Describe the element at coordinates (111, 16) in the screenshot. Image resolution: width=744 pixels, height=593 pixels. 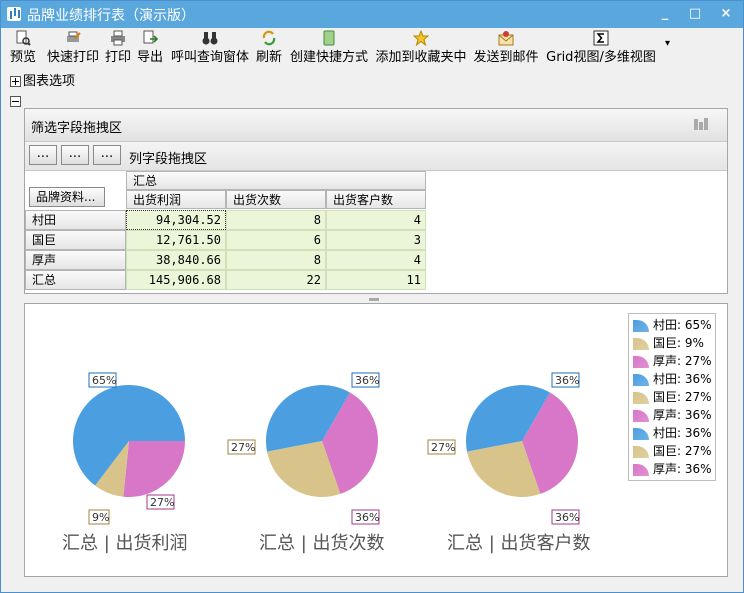
I see `window-title: 品牌业绩排行表（演示版）` at that location.